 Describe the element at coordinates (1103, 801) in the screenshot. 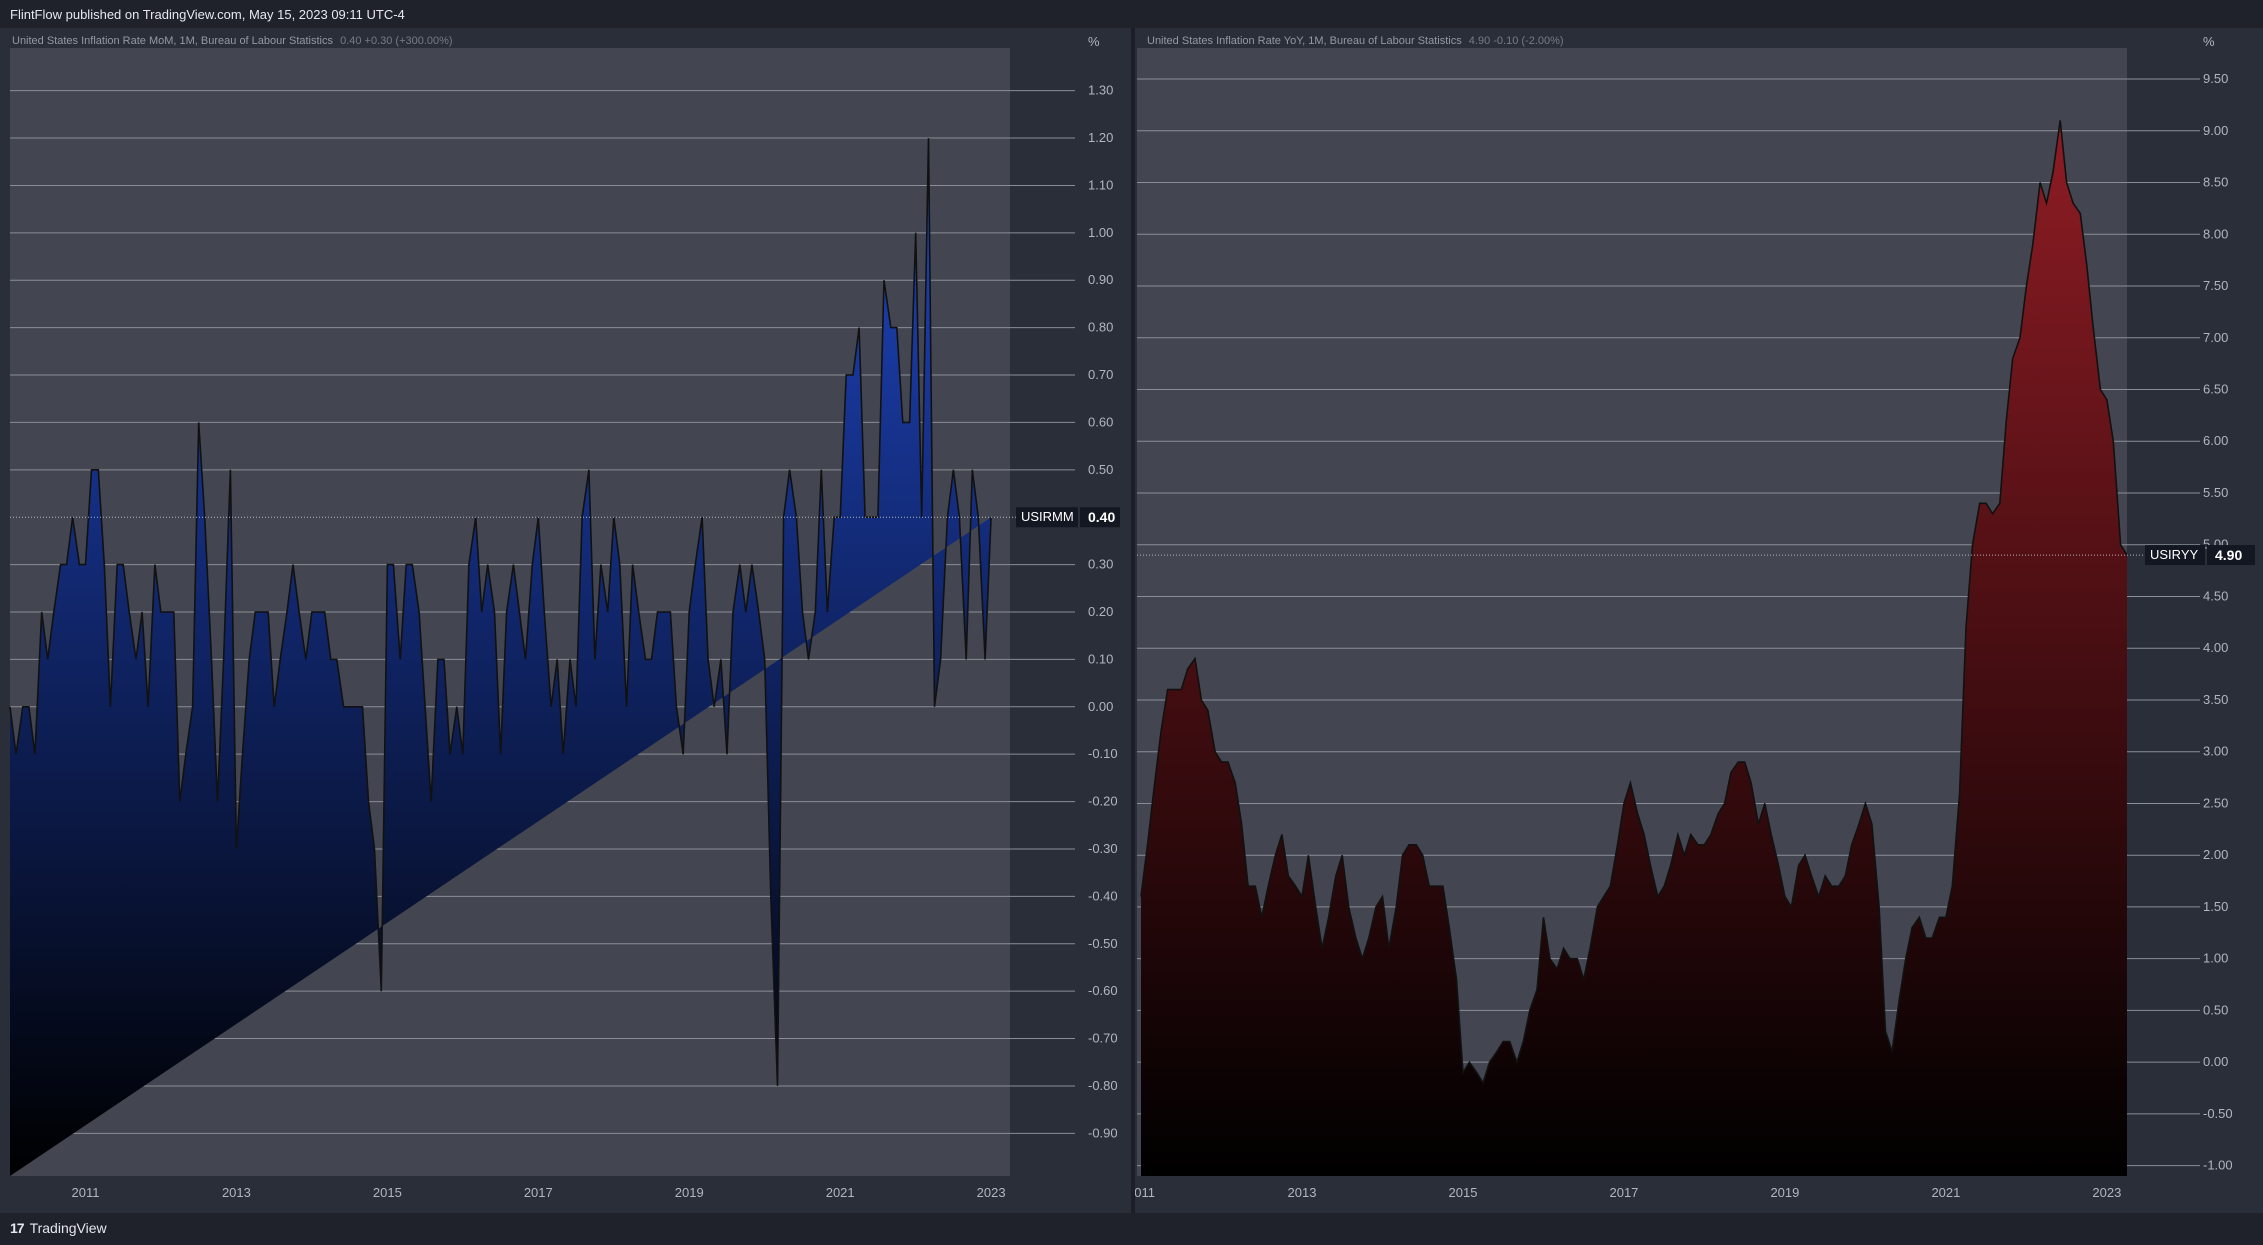

I see `mom-ytick-label: -0.20` at that location.